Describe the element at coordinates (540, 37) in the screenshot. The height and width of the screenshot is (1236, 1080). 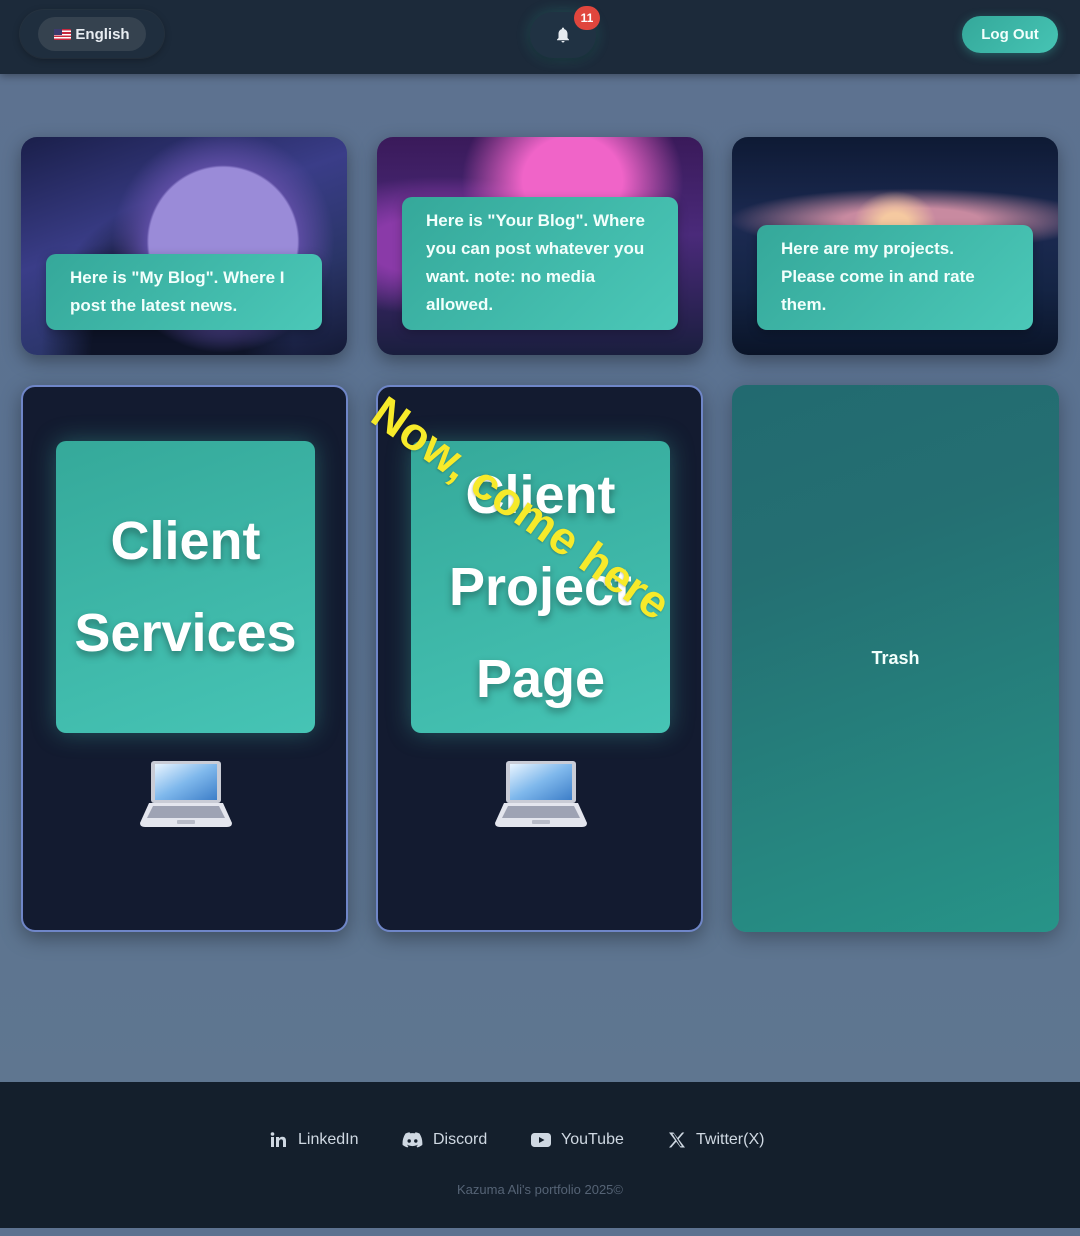
I see `top-navbar: English 11 Log Out` at that location.